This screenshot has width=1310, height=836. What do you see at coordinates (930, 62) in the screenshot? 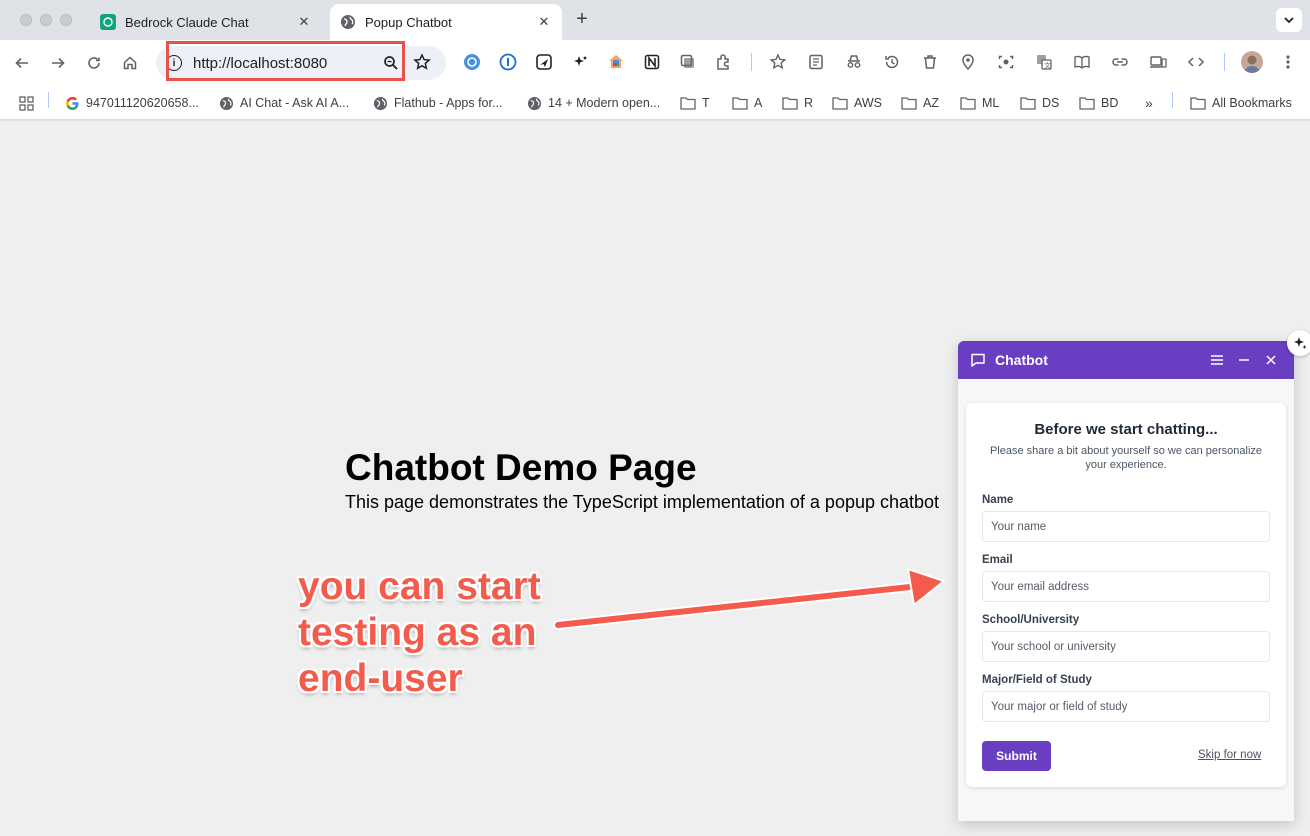
I see `trash-icon` at bounding box center [930, 62].